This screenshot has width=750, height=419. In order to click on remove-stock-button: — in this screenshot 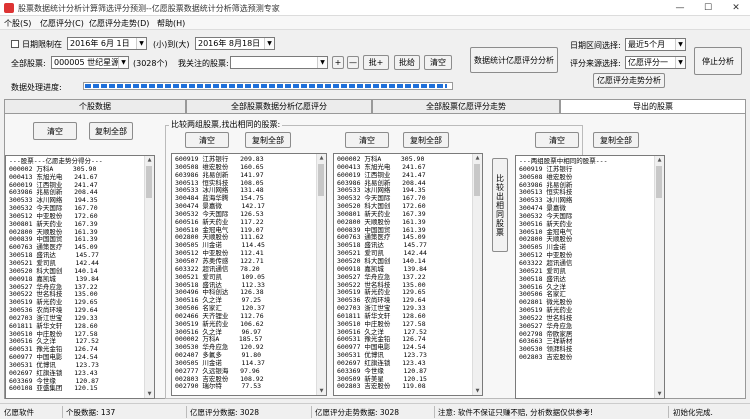, I will do `click(353, 62)`.